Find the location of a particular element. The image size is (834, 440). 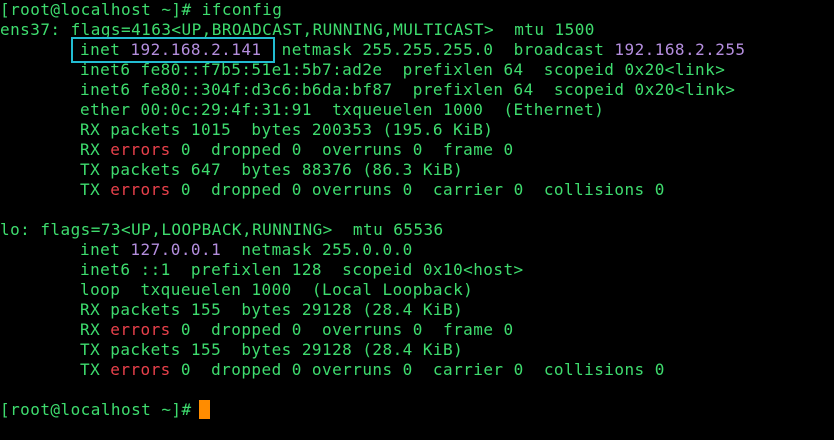

lo-rx-errors-line: RX errors 0 dropped 0 overruns 0 frame 0 is located at coordinates (297, 330).